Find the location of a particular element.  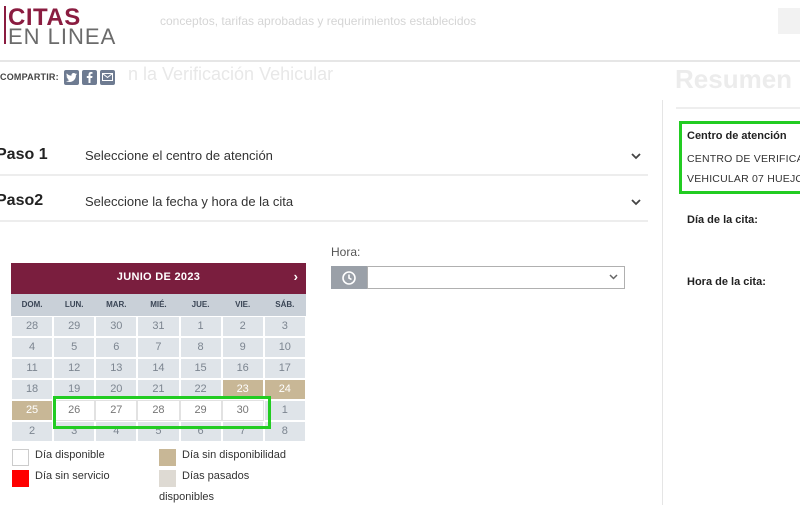

facebook-icon is located at coordinates (89, 77).